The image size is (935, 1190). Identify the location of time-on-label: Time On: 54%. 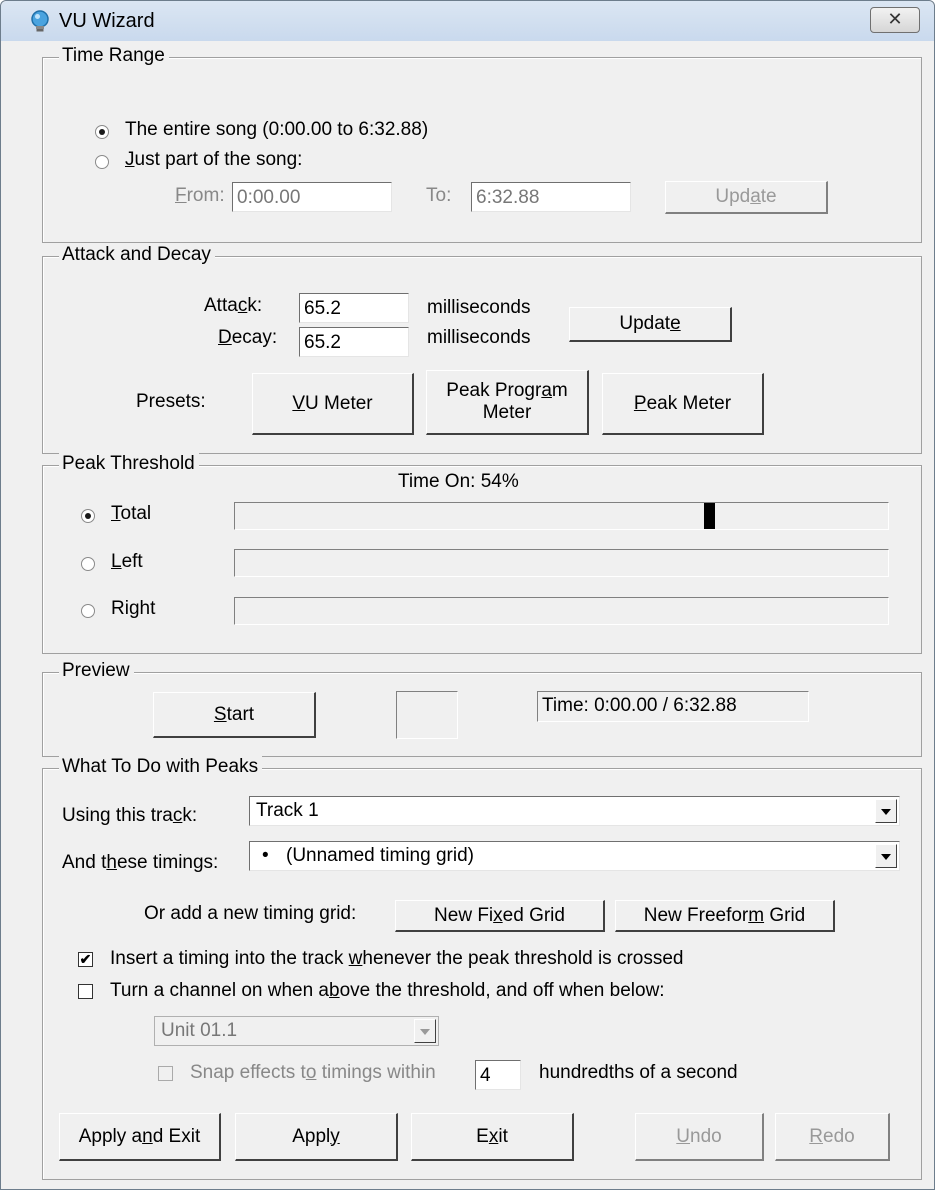
(458, 481).